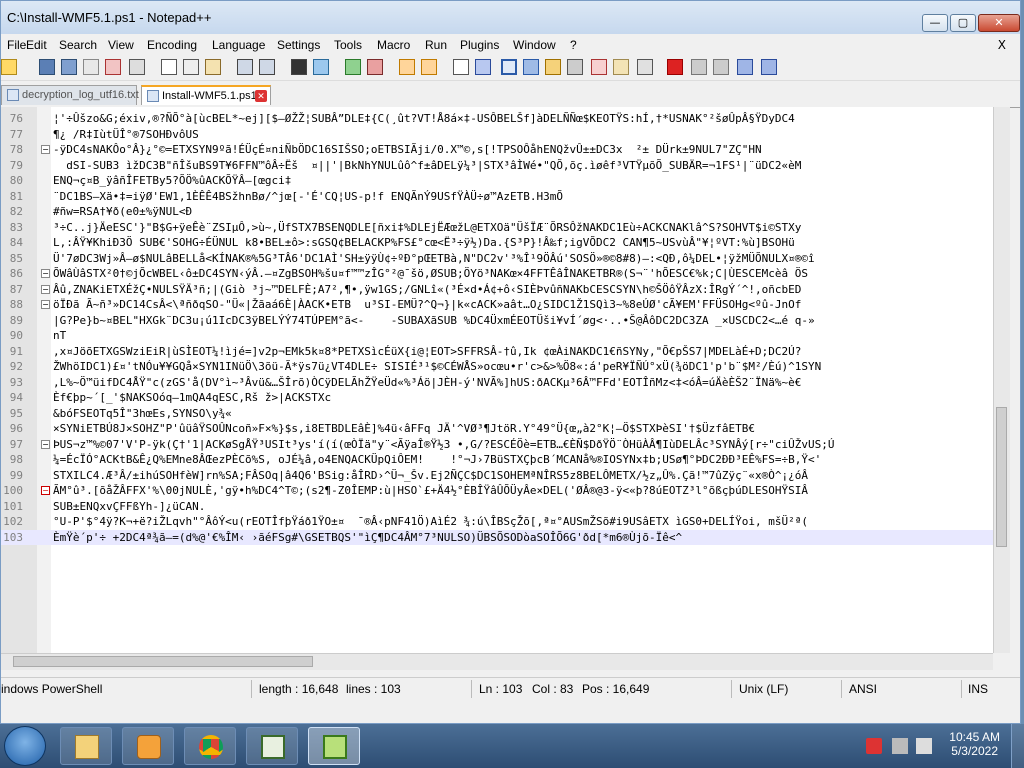 Image resolution: width=1024 pixels, height=768 pixels. I want to click on monitoring-icon, so click(645, 67).